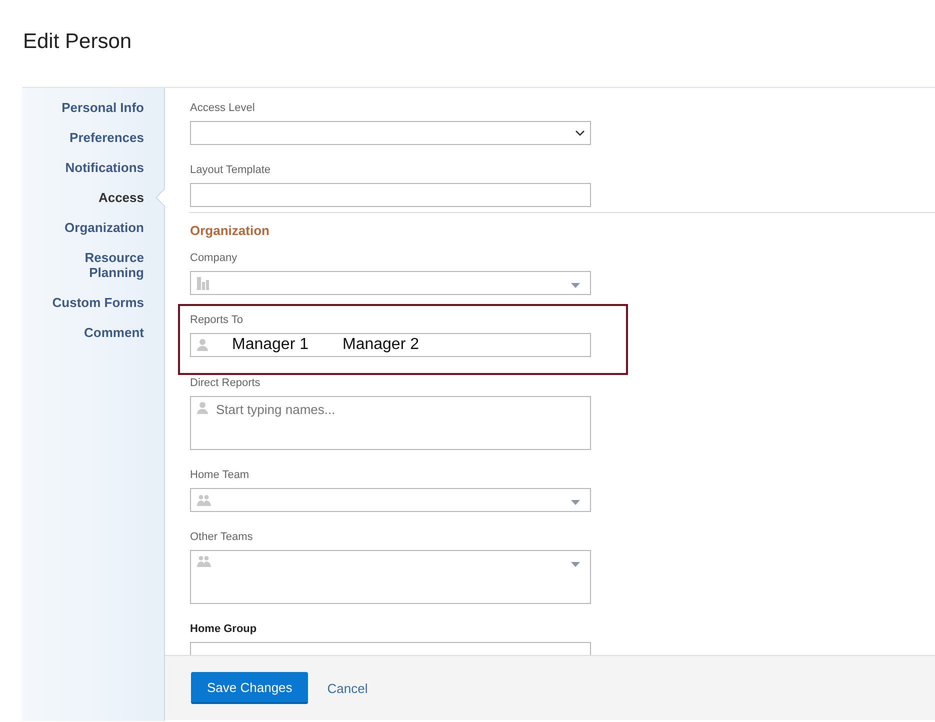  Describe the element at coordinates (249, 688) in the screenshot. I see `save-button: Save Changes` at that location.